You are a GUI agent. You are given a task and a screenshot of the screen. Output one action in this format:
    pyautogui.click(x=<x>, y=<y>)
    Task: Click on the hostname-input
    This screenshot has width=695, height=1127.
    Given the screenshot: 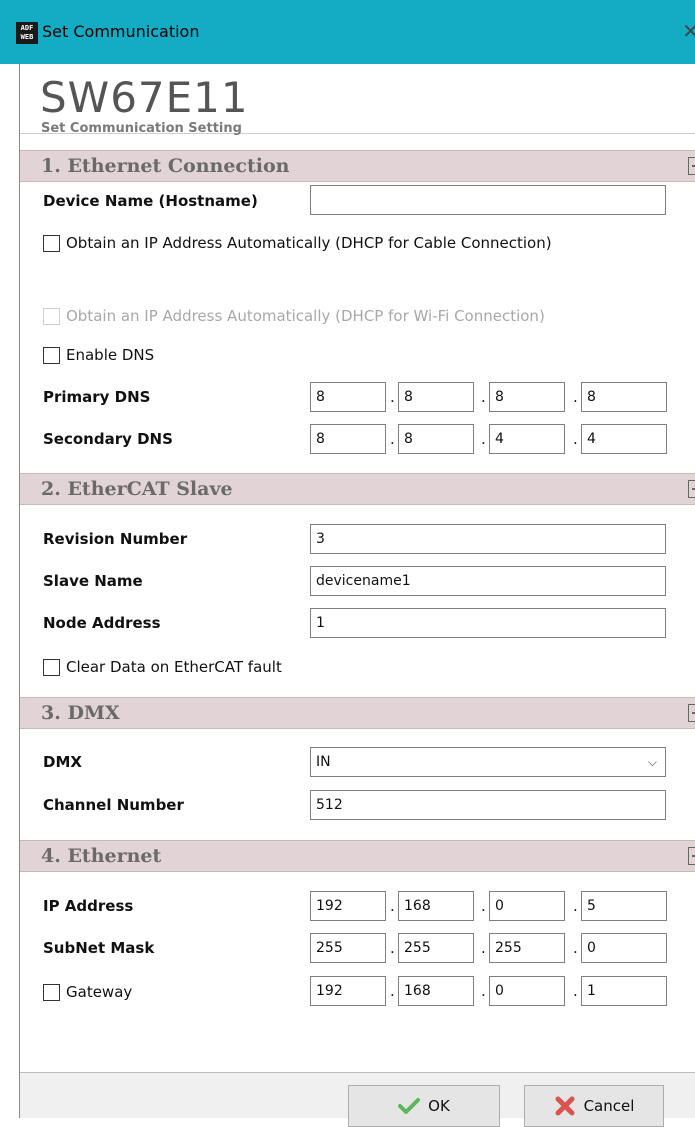 What is the action you would take?
    pyautogui.click(x=488, y=200)
    